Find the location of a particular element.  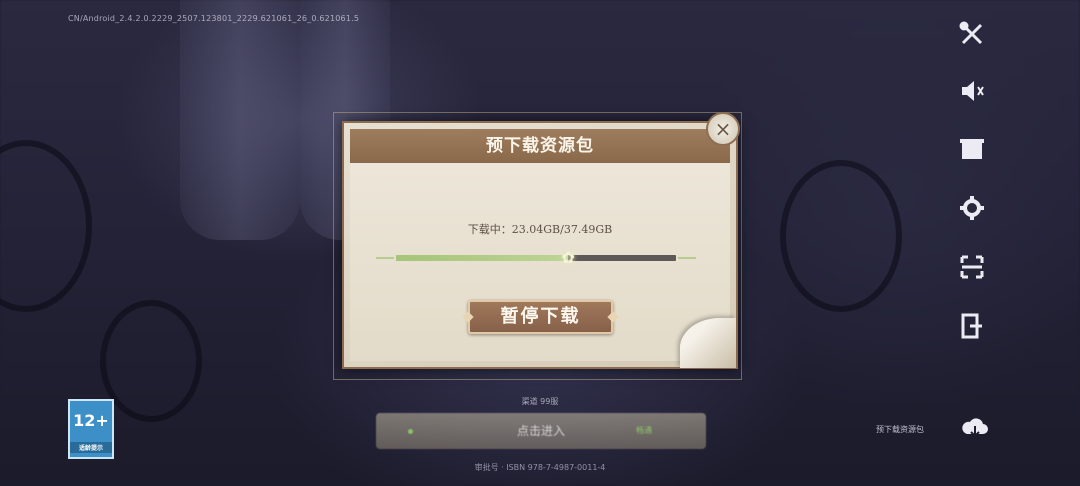

start-game-bar: 点击进入 畅通 is located at coordinates (541, 431).